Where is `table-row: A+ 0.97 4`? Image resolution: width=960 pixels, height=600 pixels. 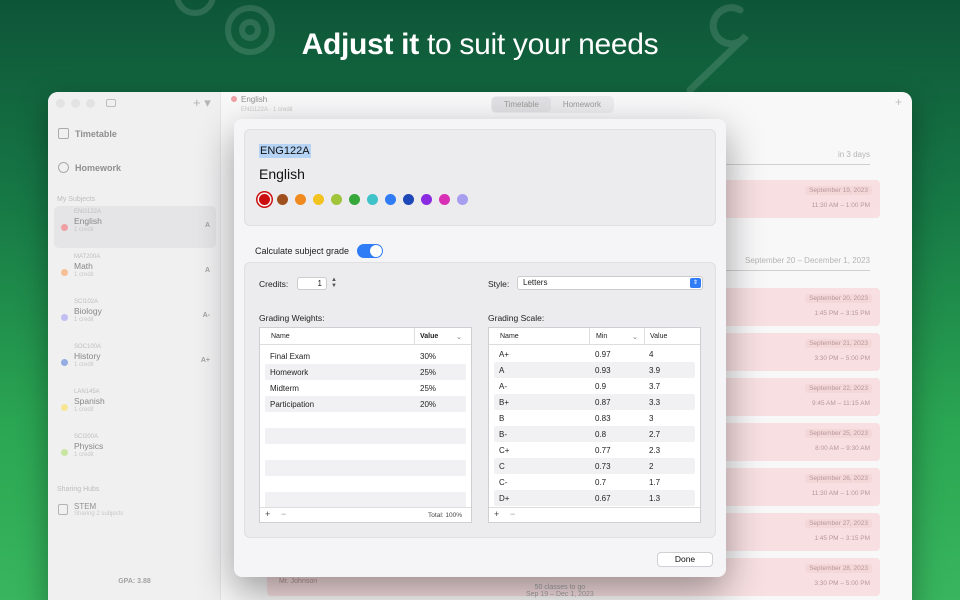 table-row: A+ 0.97 4 is located at coordinates (594, 354).